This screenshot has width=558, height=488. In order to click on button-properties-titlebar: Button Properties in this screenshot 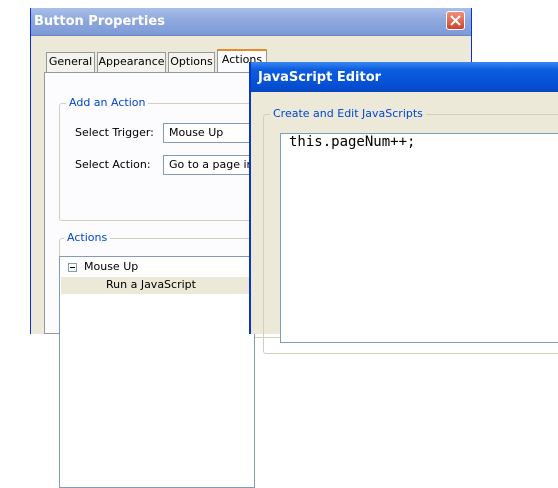, I will do `click(251, 22)`.